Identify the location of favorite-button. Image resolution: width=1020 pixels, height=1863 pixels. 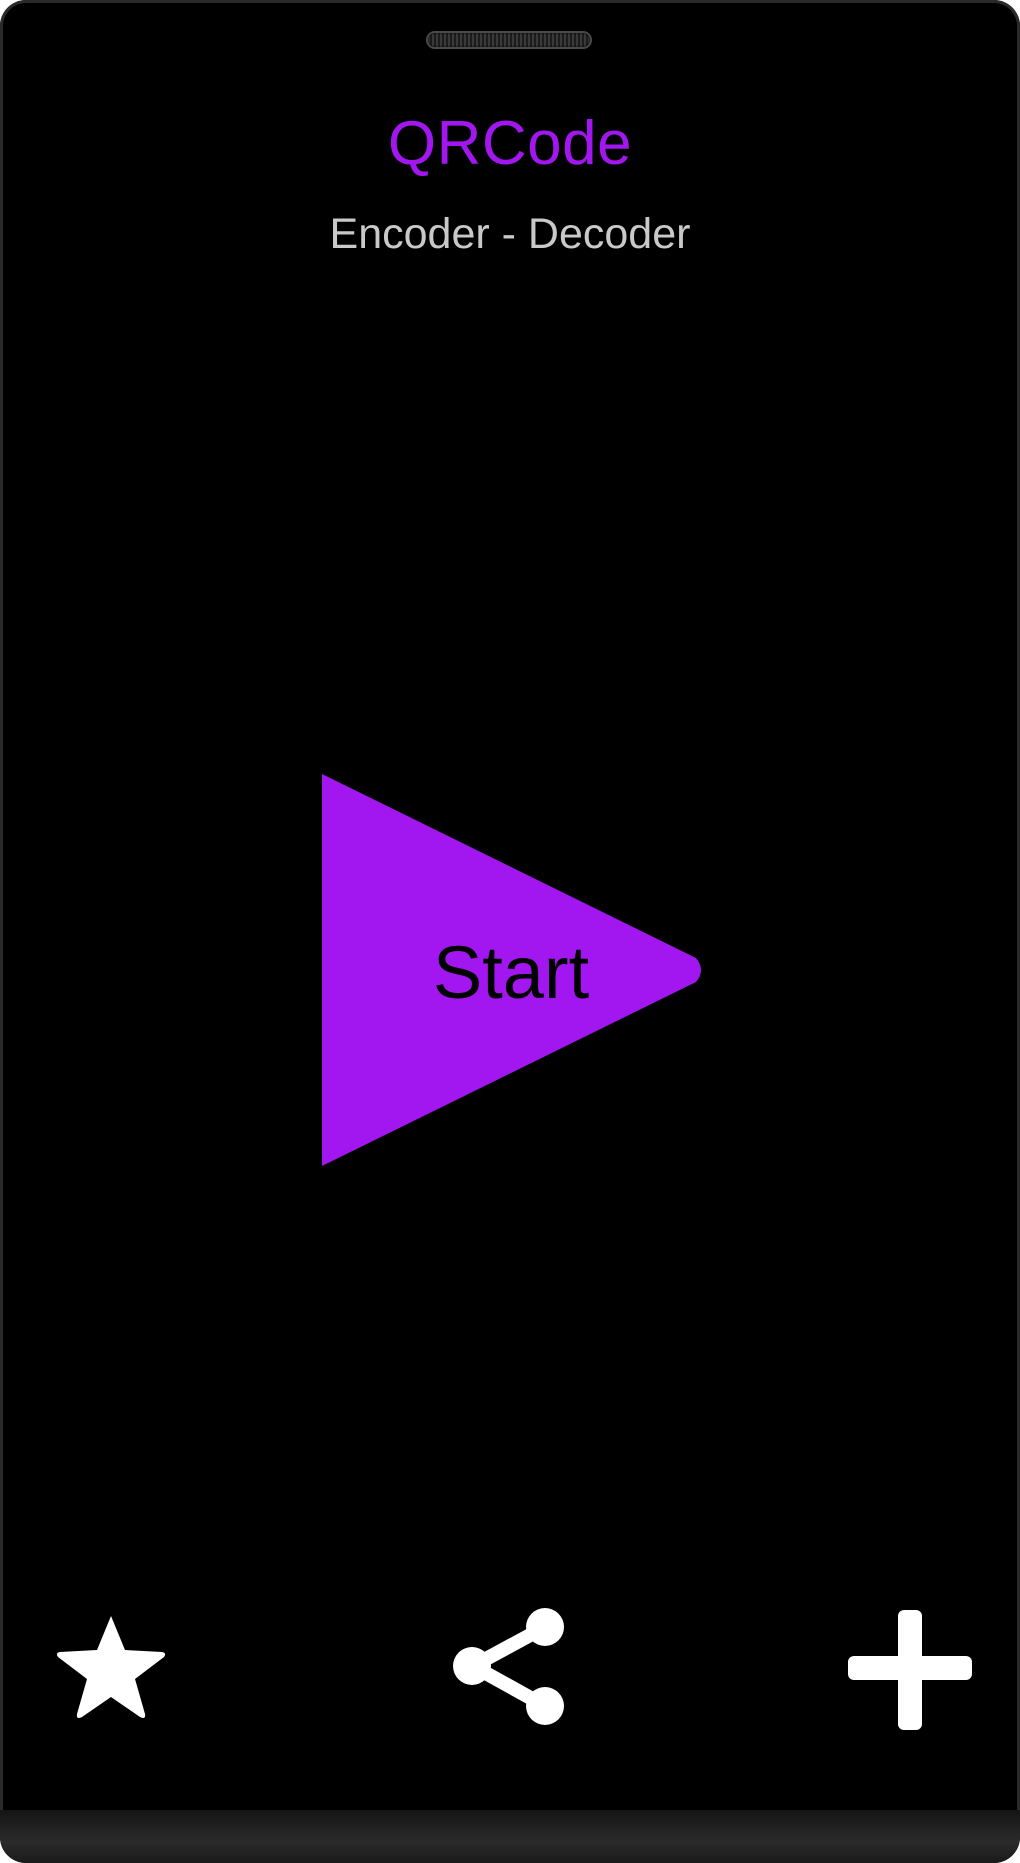
(111, 1665).